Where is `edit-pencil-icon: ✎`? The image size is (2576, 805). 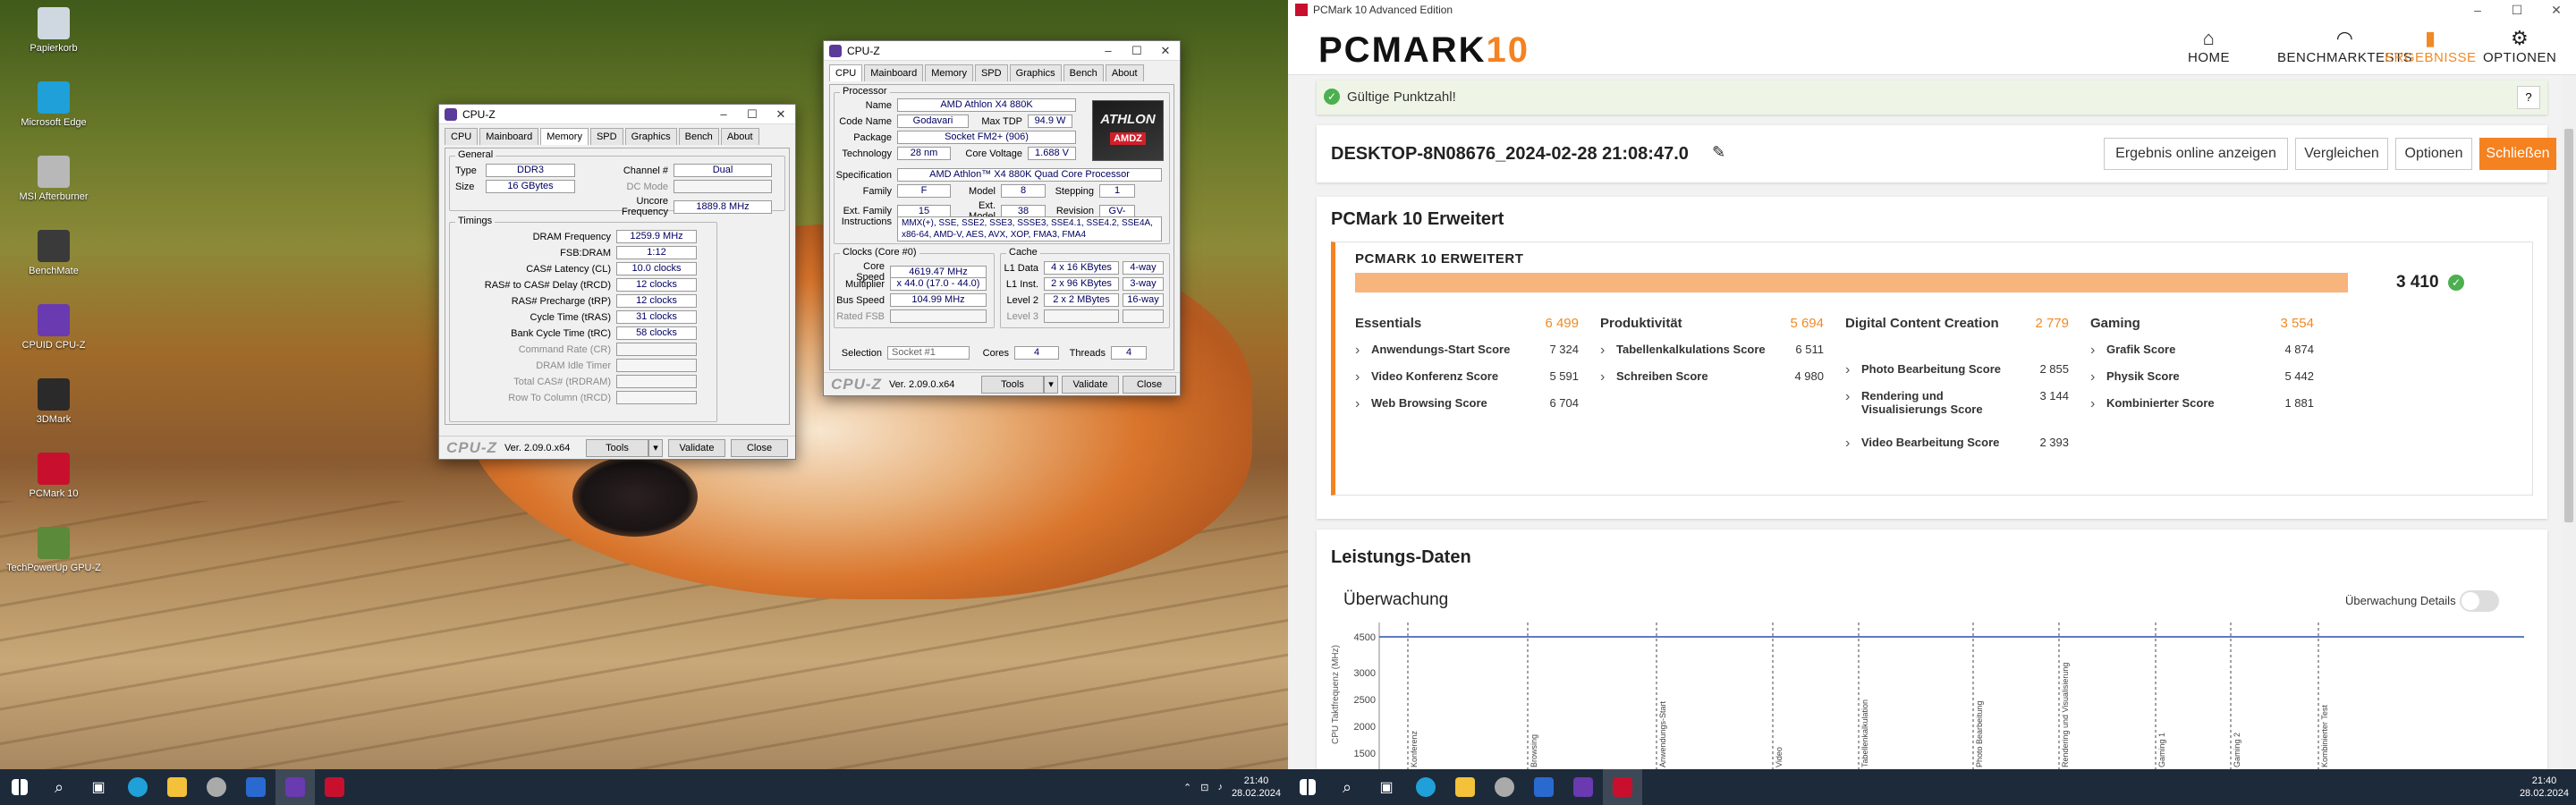 edit-pencil-icon: ✎ is located at coordinates (1718, 152).